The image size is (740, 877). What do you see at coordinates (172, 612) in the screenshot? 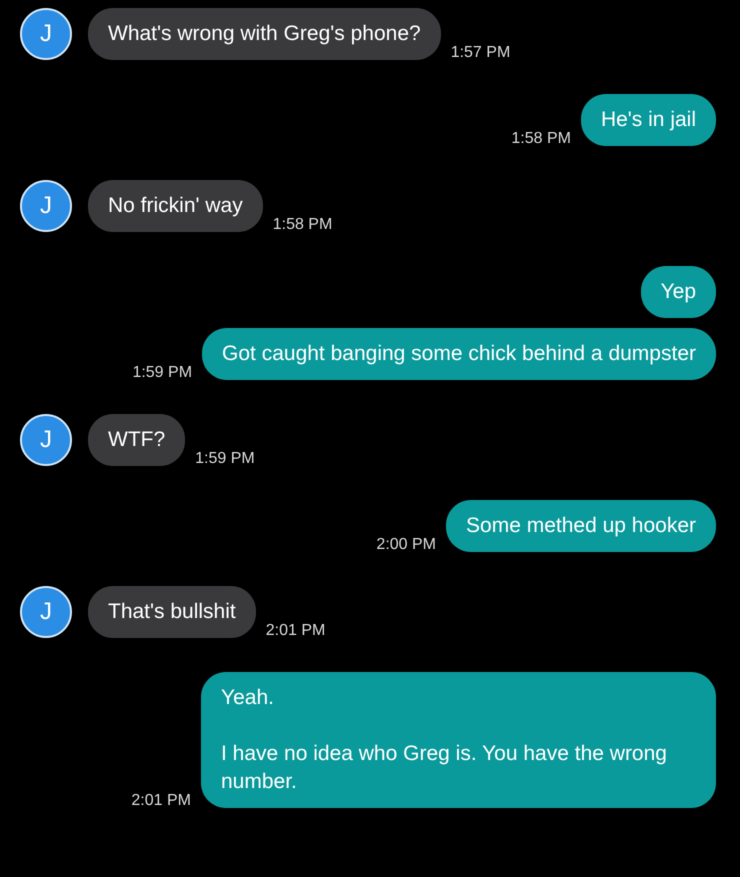
I see `message-bubble: That's bullshit` at bounding box center [172, 612].